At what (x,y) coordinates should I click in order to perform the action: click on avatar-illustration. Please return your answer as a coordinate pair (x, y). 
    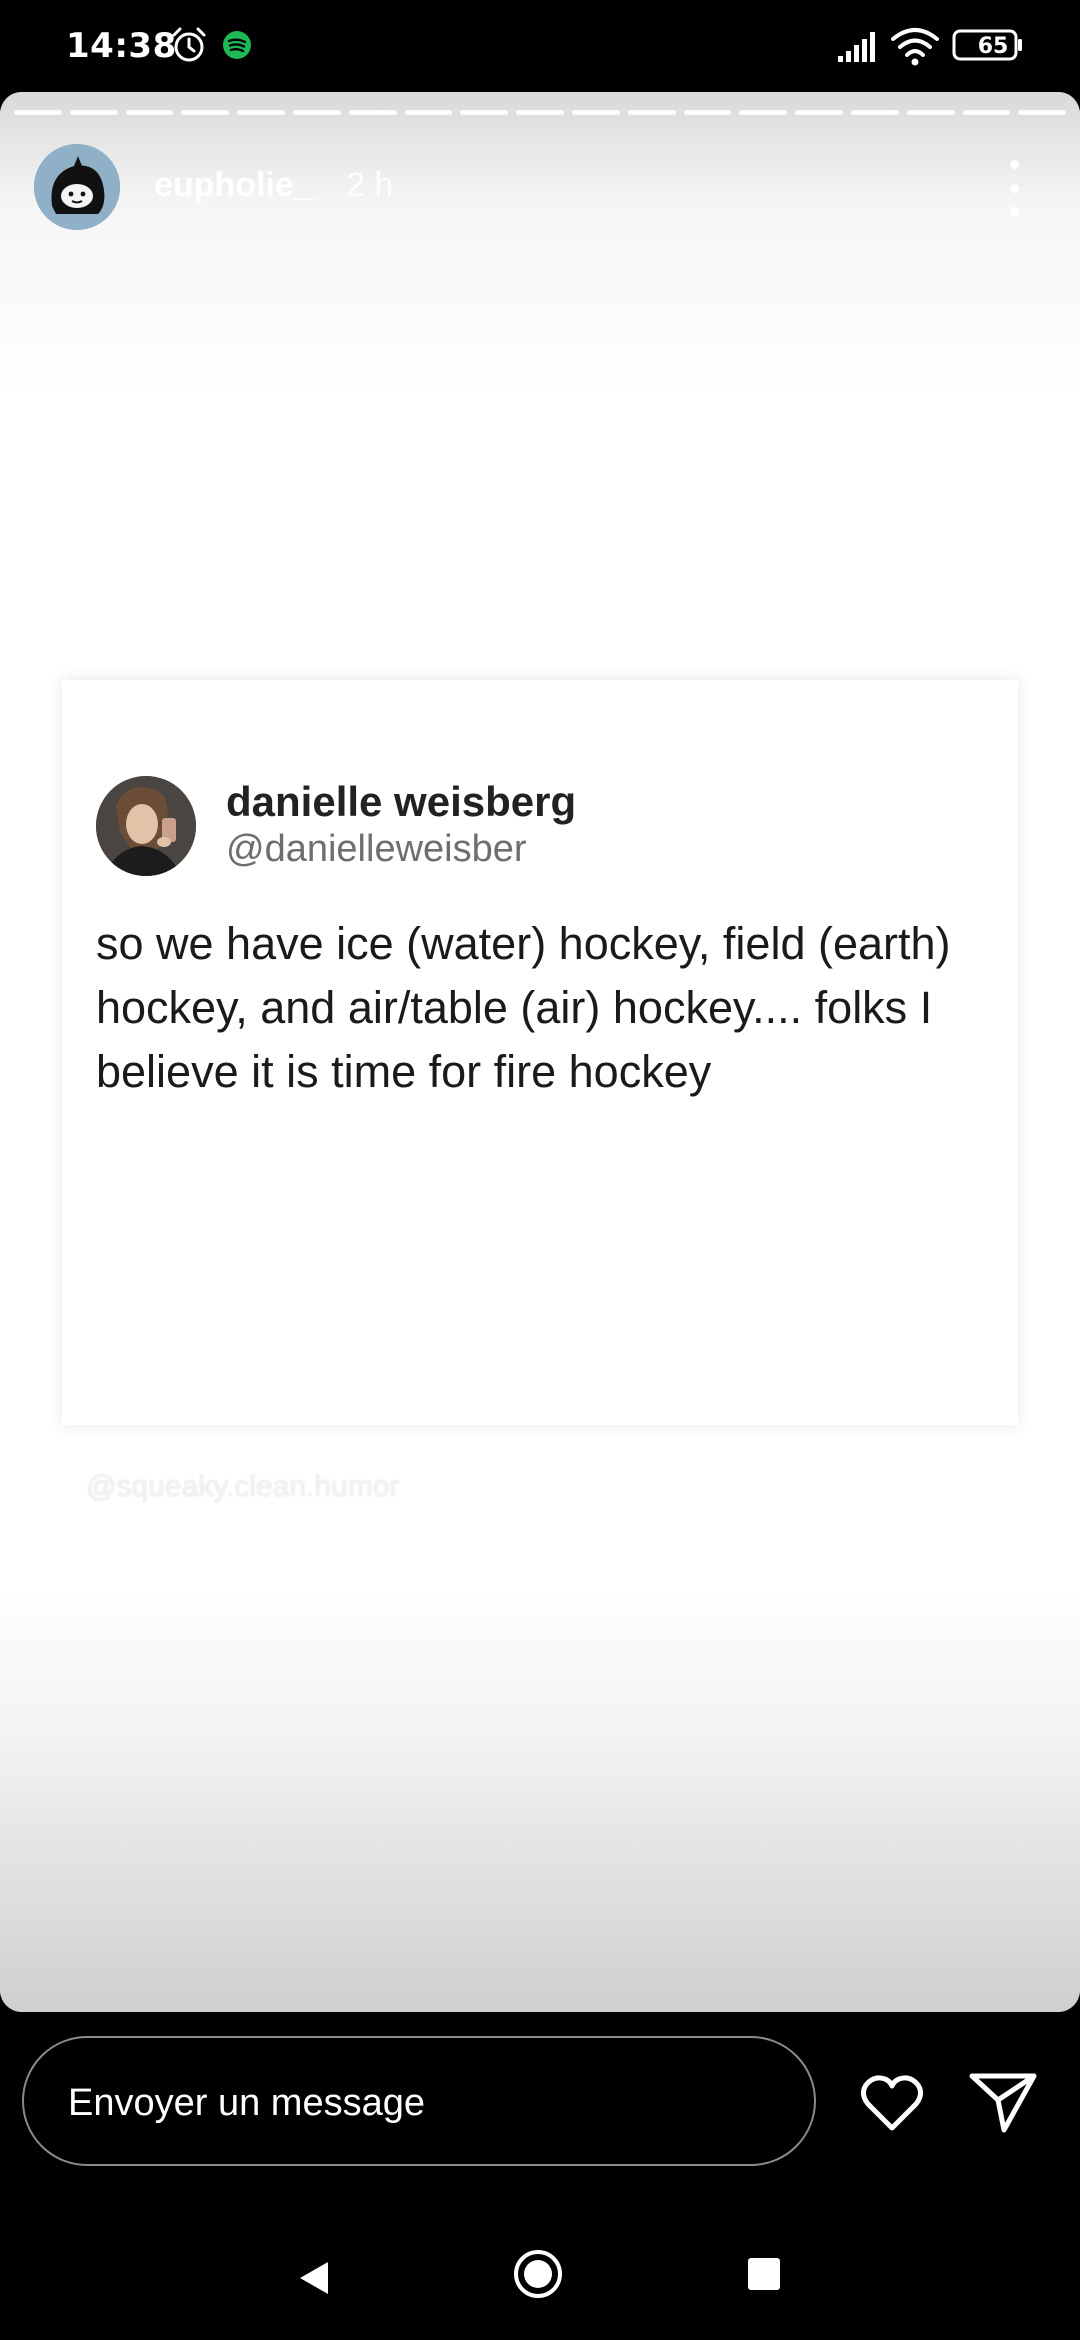
    Looking at the image, I should click on (77, 187).